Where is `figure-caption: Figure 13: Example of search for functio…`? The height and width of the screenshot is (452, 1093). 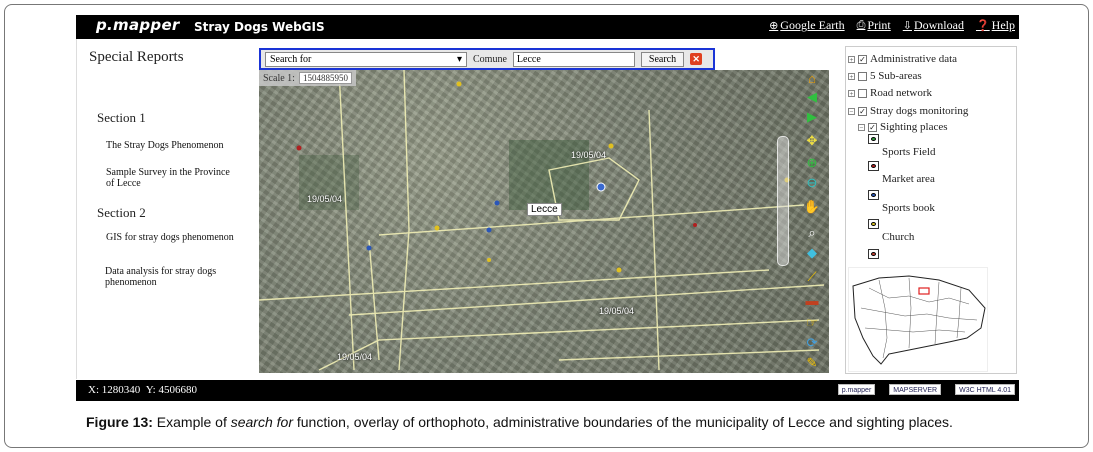
figure-caption: Figure 13: Example of search for functio… is located at coordinates (519, 422).